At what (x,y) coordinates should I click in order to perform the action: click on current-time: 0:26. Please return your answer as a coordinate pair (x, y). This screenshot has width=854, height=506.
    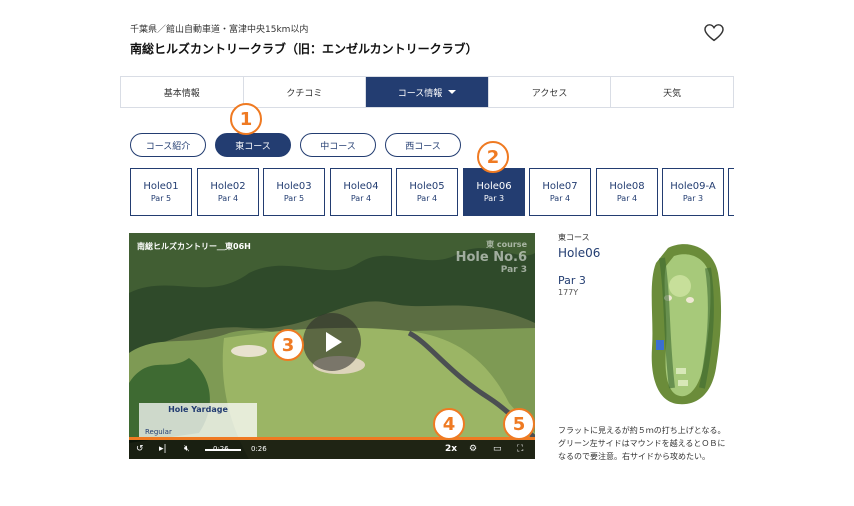
    Looking at the image, I should click on (221, 449).